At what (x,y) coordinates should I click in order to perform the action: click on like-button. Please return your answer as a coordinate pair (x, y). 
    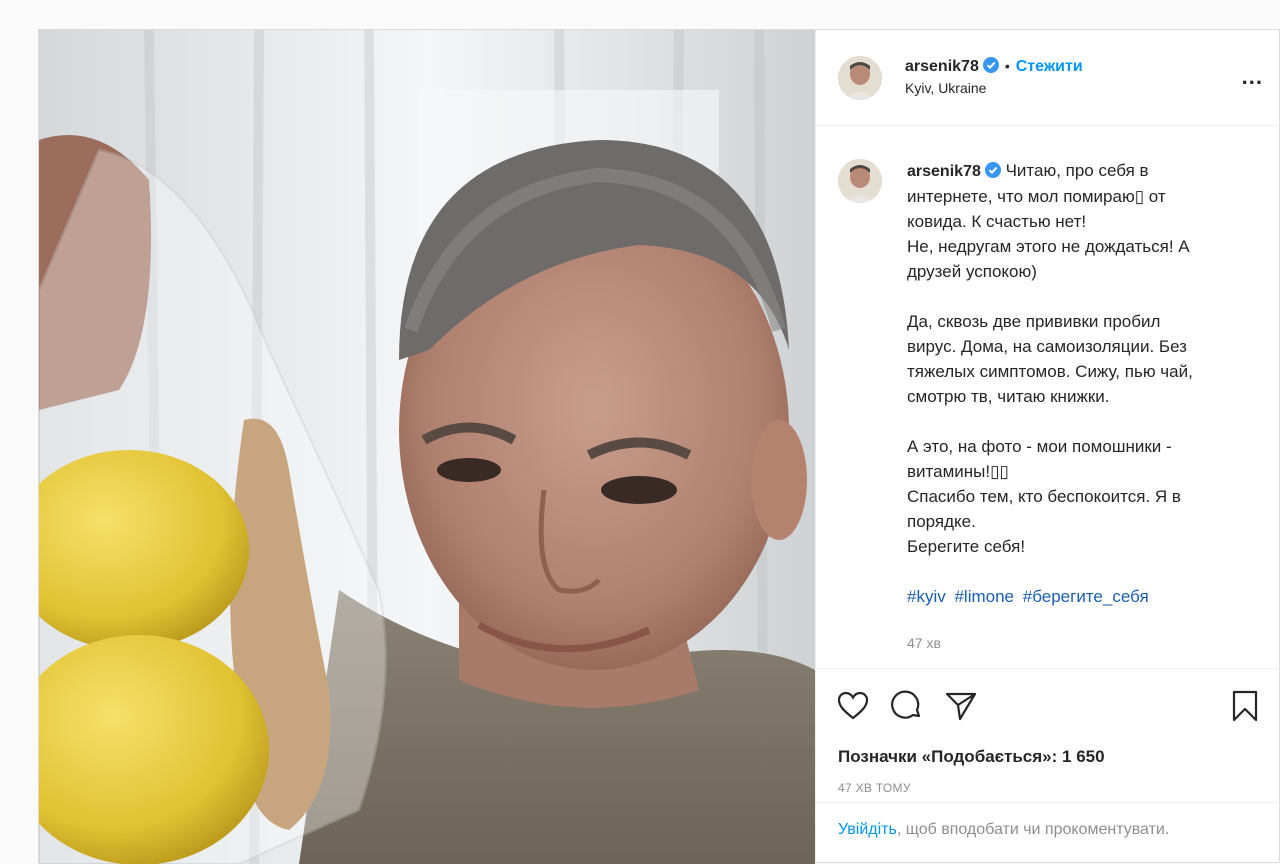
    Looking at the image, I should click on (853, 706).